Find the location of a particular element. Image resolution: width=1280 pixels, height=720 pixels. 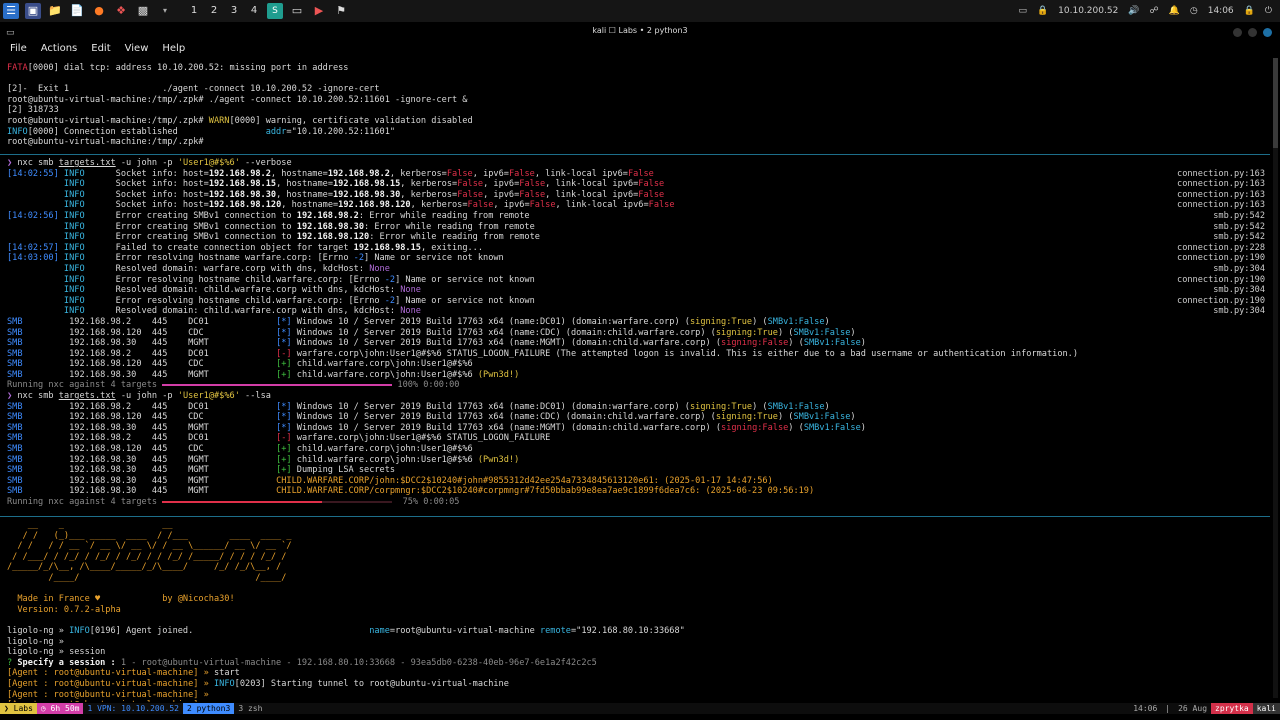

lock-icon: 🔒 is located at coordinates (1042, 11).